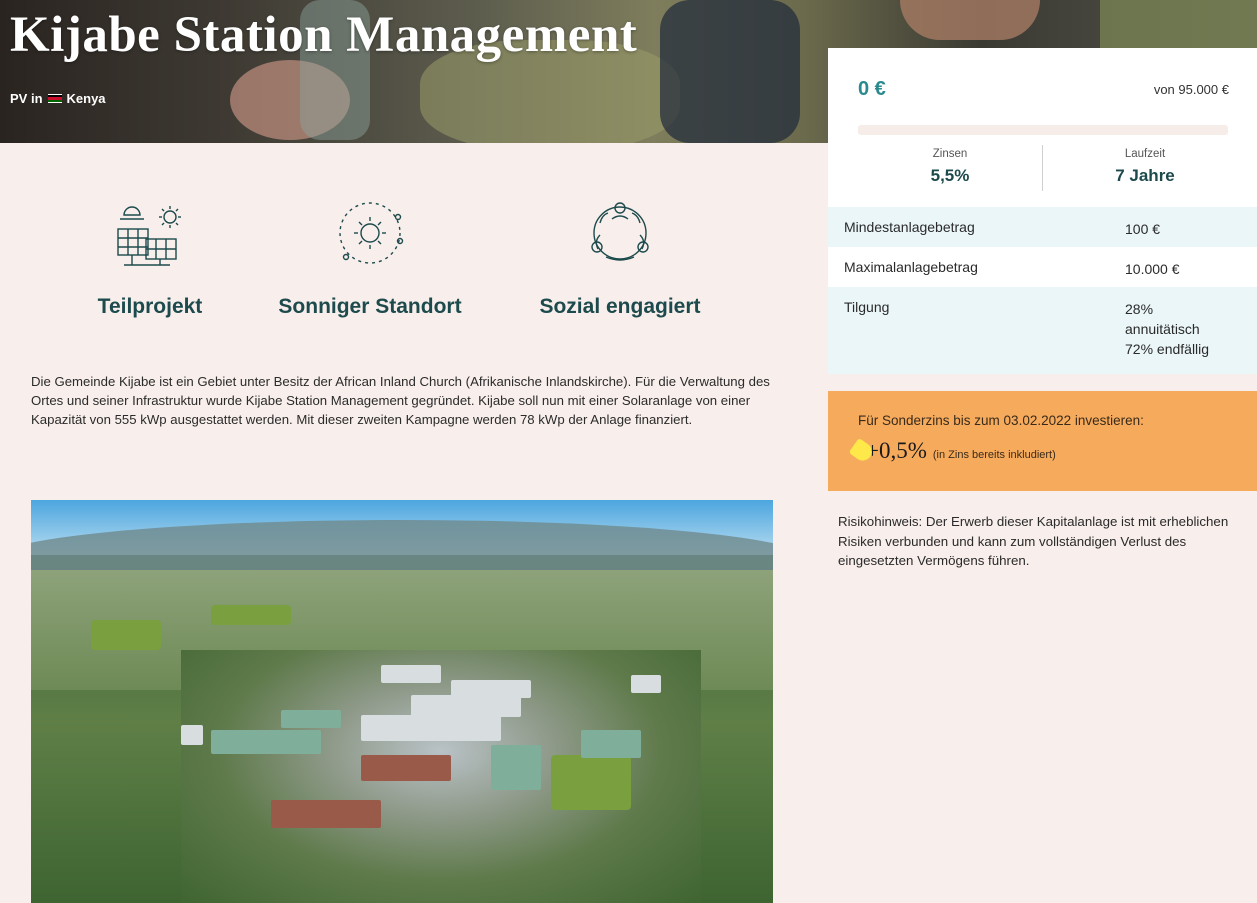 Image resolution: width=1257 pixels, height=903 pixels. I want to click on funding-goal: von 95.000 €, so click(1191, 89).